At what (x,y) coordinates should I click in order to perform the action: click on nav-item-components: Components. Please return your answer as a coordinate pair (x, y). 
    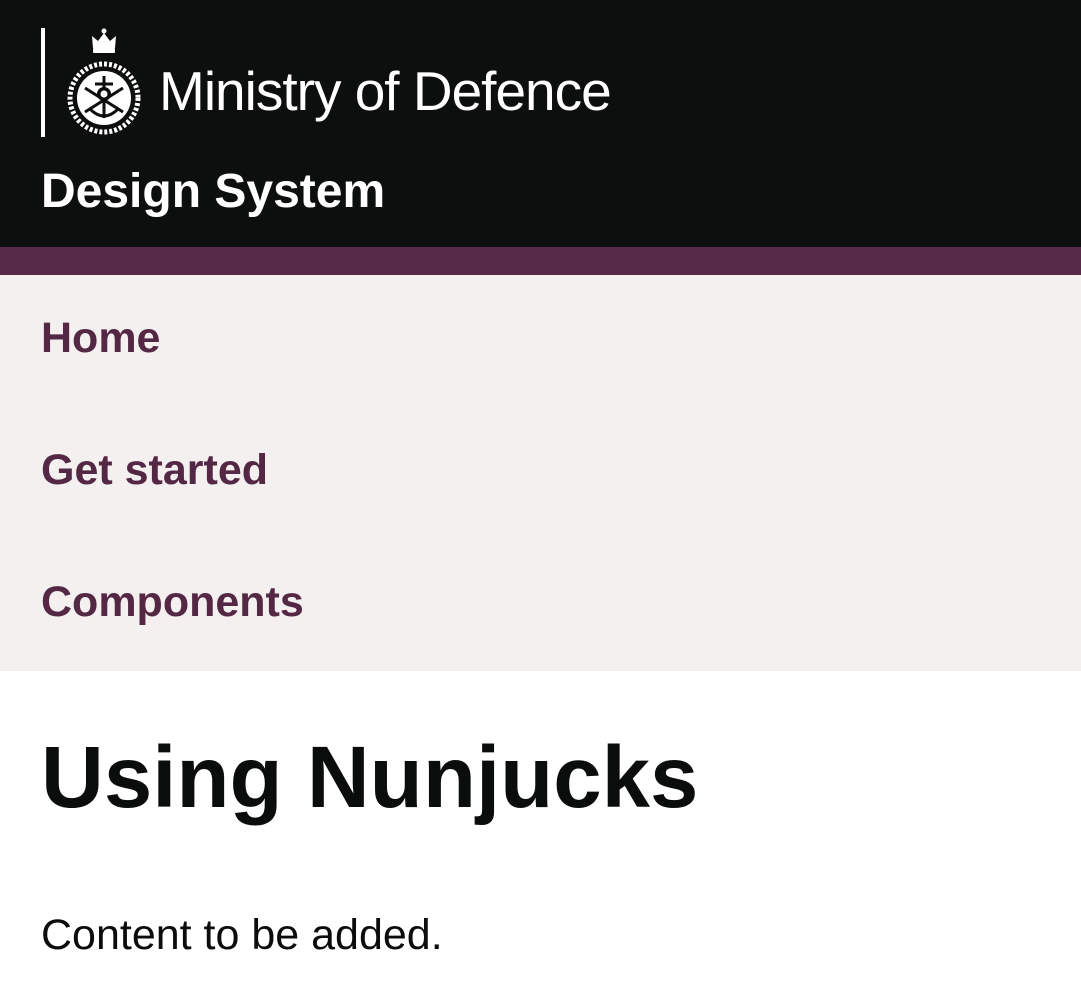
    Looking at the image, I should click on (540, 605).